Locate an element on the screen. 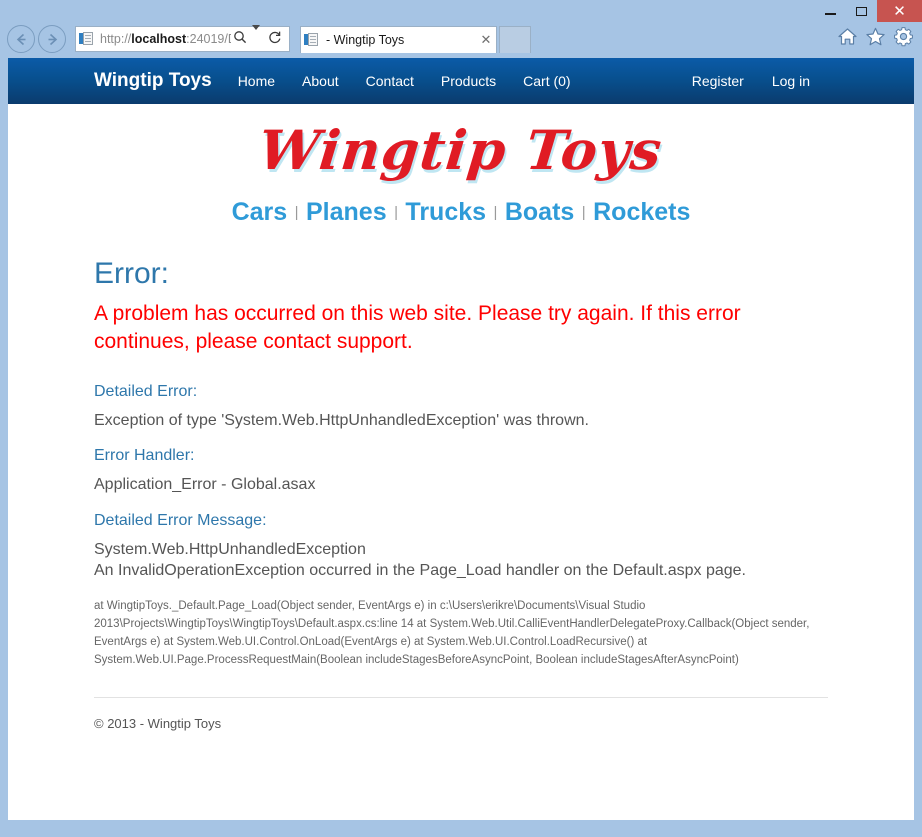 The height and width of the screenshot is (837, 922). browser-toolbar-icons is located at coordinates (875, 39).